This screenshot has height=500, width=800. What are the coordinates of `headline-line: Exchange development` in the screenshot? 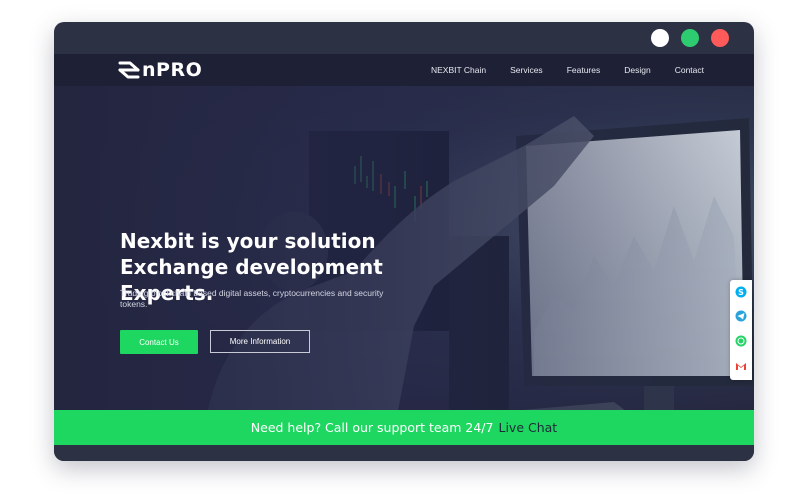 It's located at (251, 267).